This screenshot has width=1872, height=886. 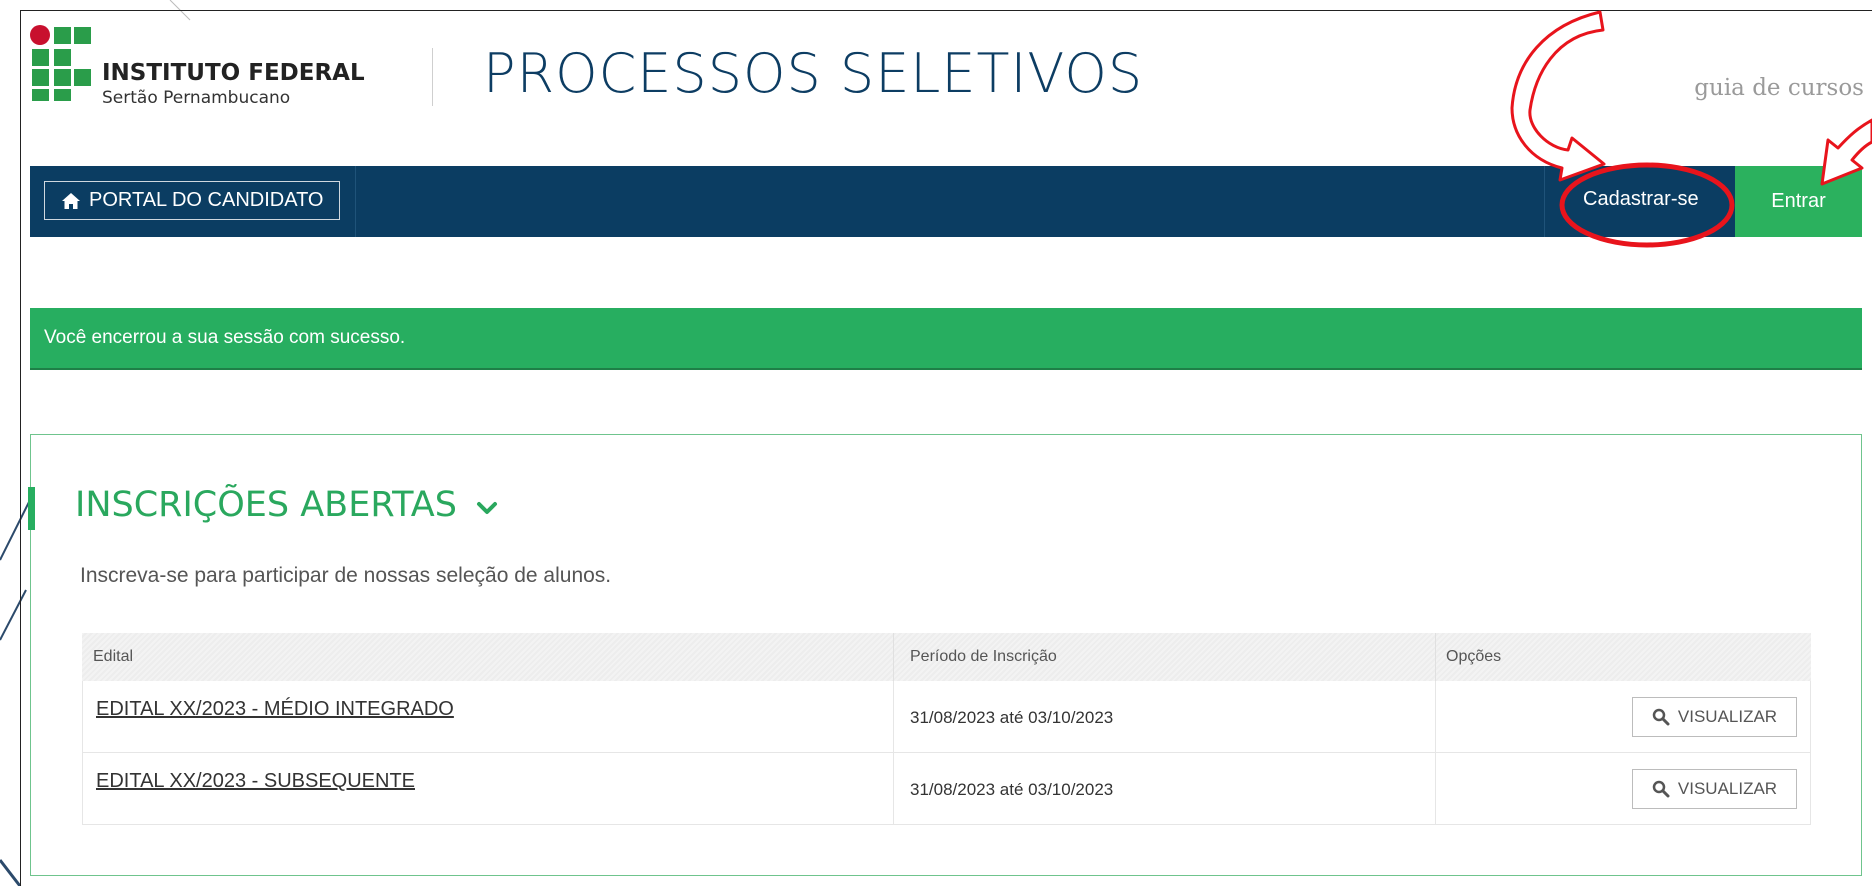 I want to click on header-divider, so click(x=432, y=77).